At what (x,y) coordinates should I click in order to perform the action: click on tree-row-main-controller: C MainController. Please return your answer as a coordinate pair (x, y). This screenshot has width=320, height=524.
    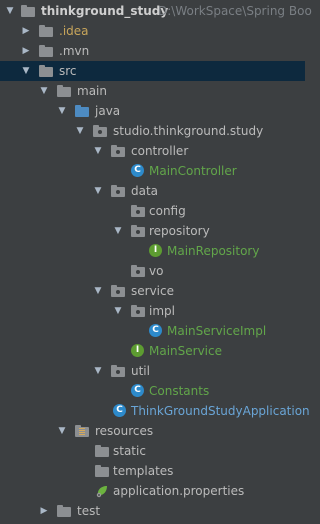
    Looking at the image, I should click on (152, 171).